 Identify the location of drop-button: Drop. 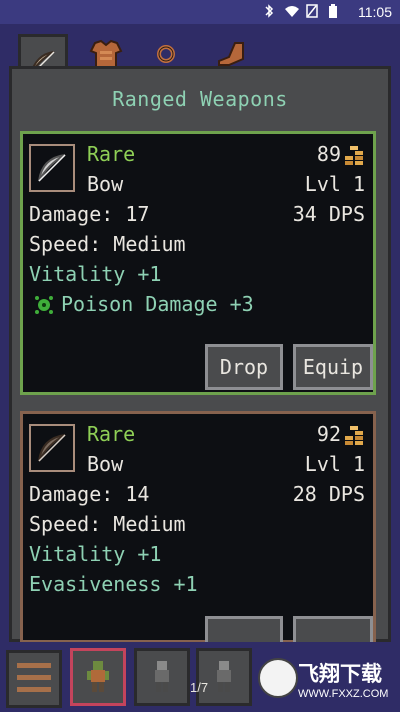
(244, 367).